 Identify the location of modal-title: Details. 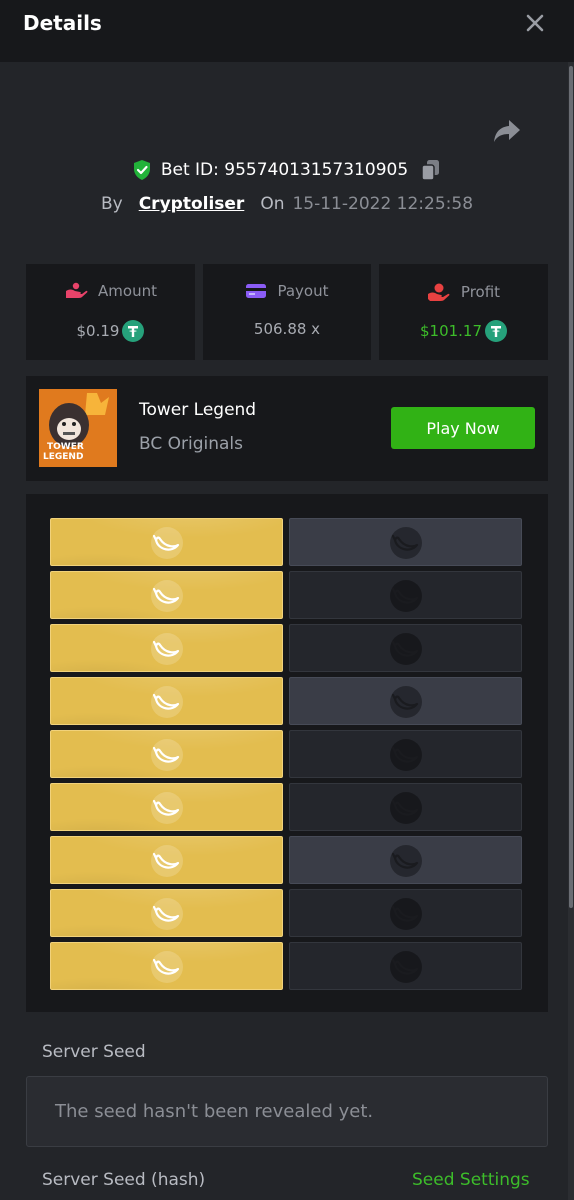
(62, 23).